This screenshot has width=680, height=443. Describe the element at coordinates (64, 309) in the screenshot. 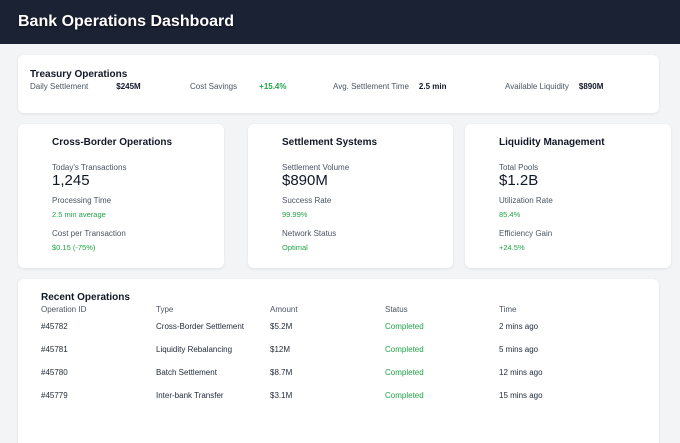

I see `column-header-operation-id: Operation ID` at that location.